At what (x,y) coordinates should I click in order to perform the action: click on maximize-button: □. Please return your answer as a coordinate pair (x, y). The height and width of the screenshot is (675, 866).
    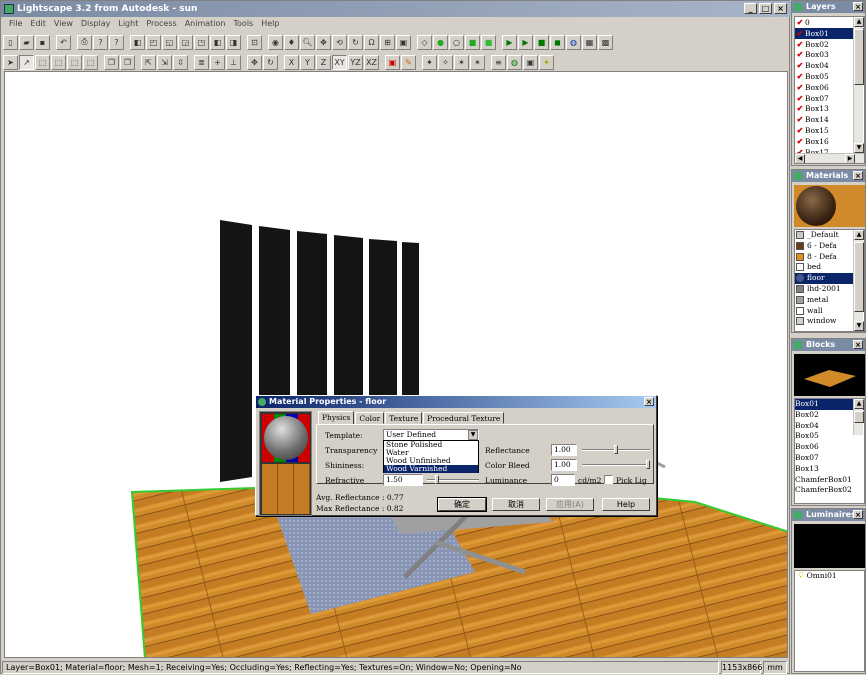
    Looking at the image, I should click on (765, 8).